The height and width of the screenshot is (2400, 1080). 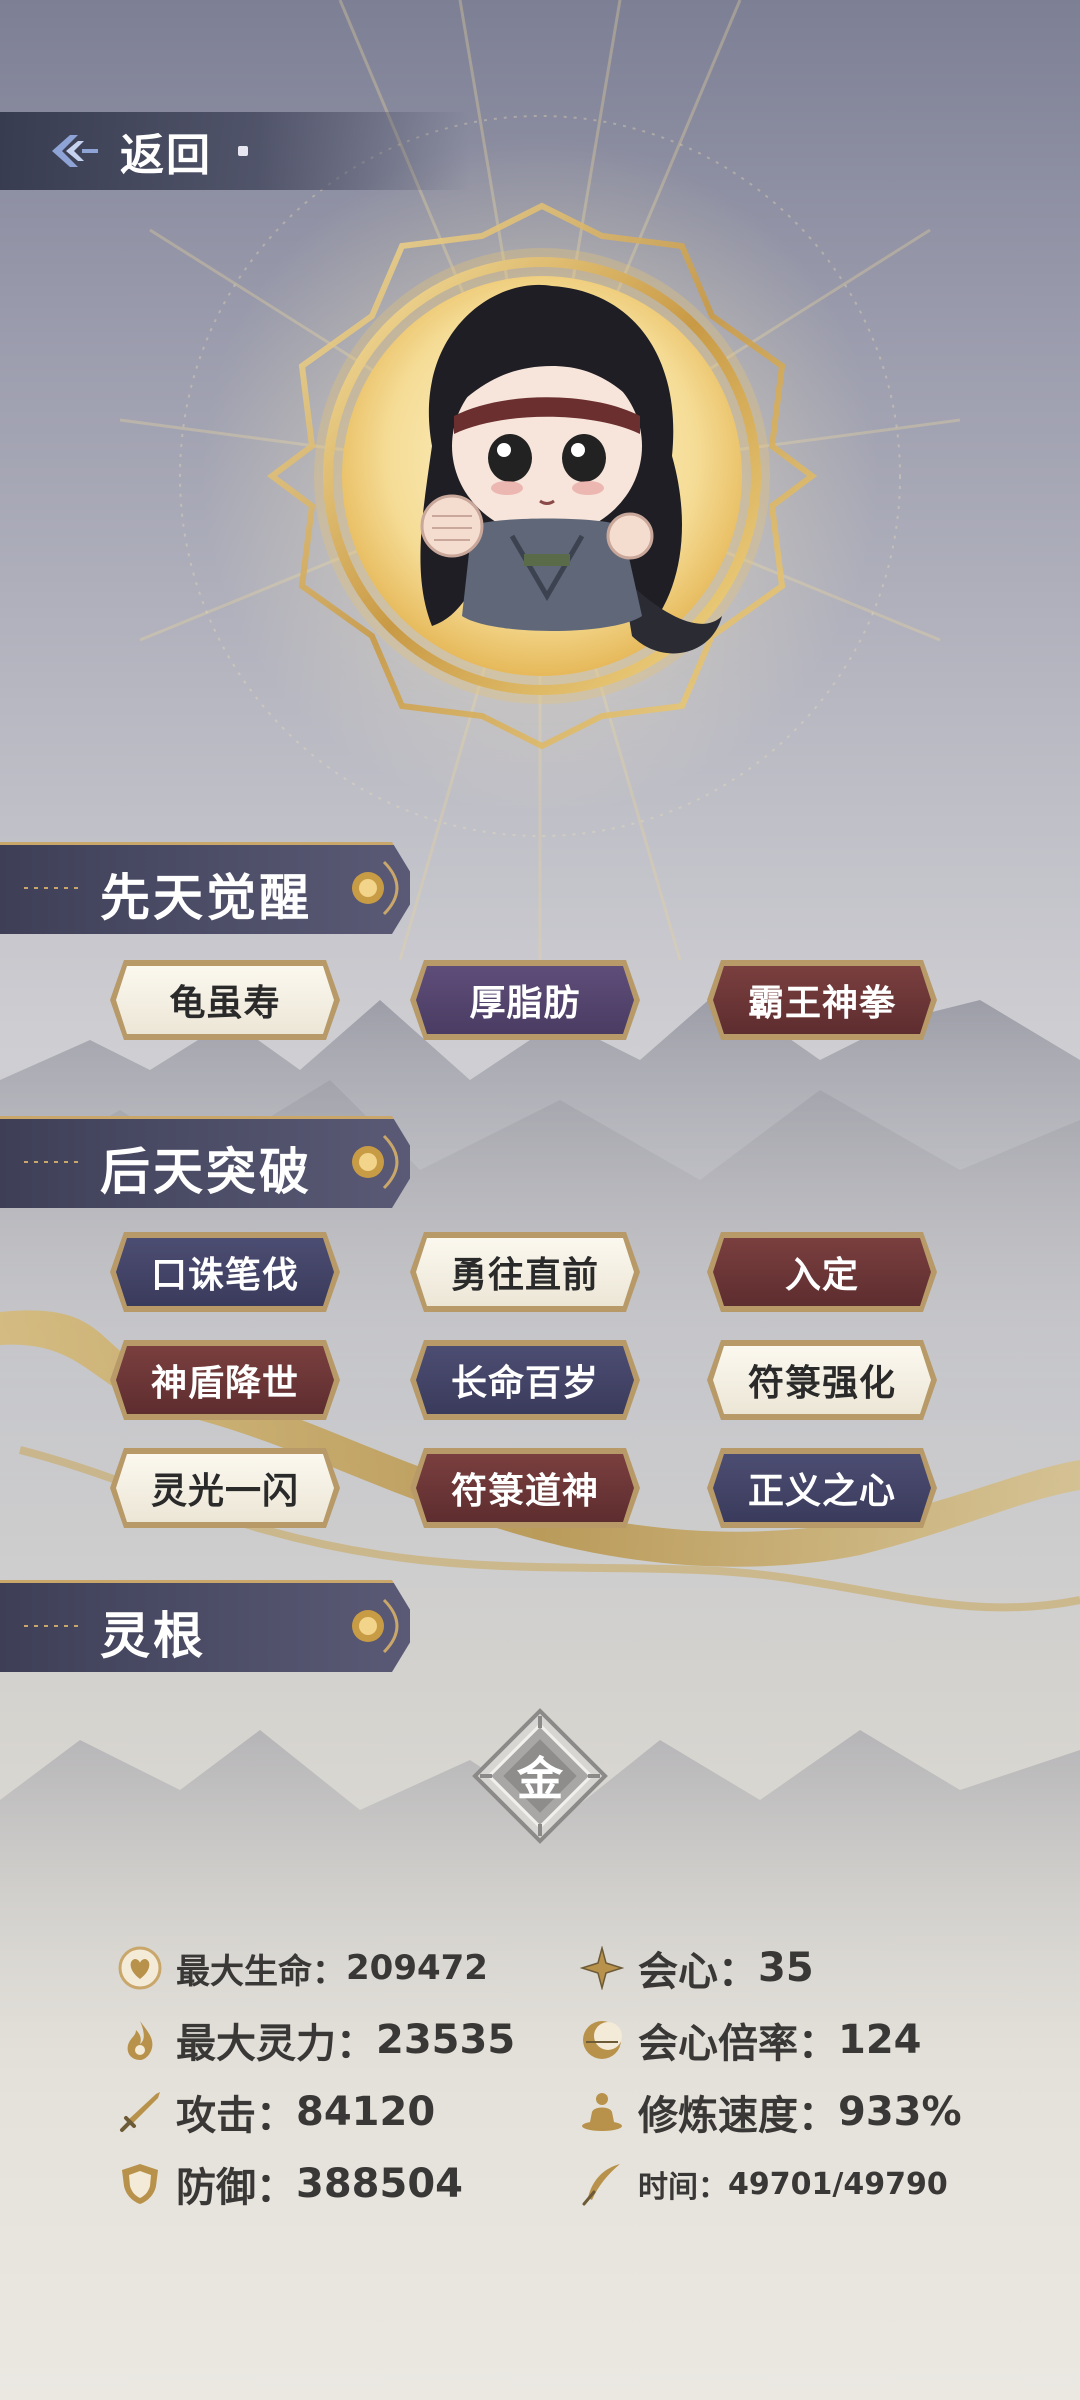 What do you see at coordinates (838, 2184) in the screenshot?
I see `stat-value: 49701/49790` at bounding box center [838, 2184].